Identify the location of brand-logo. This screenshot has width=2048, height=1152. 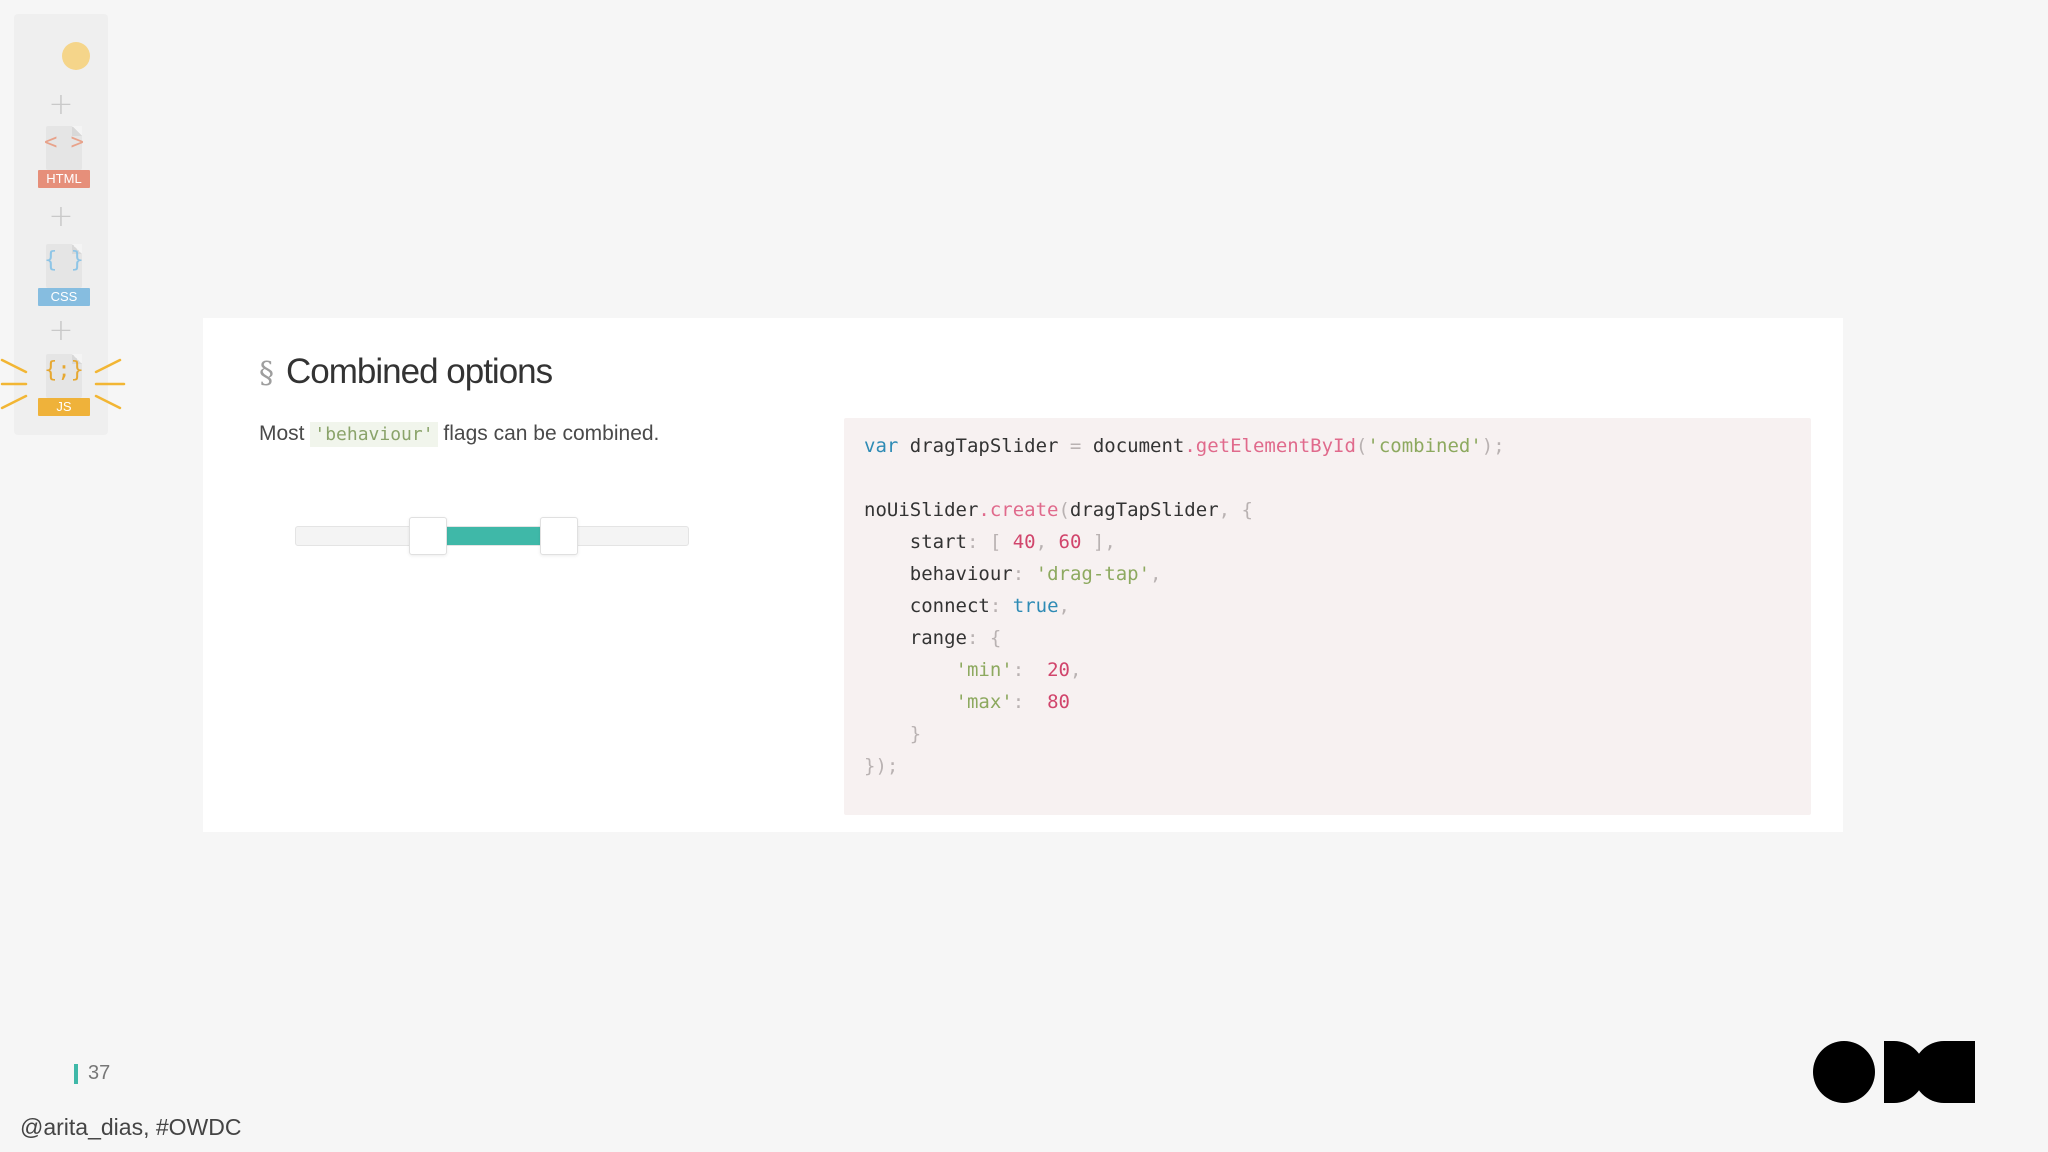
(1894, 1072).